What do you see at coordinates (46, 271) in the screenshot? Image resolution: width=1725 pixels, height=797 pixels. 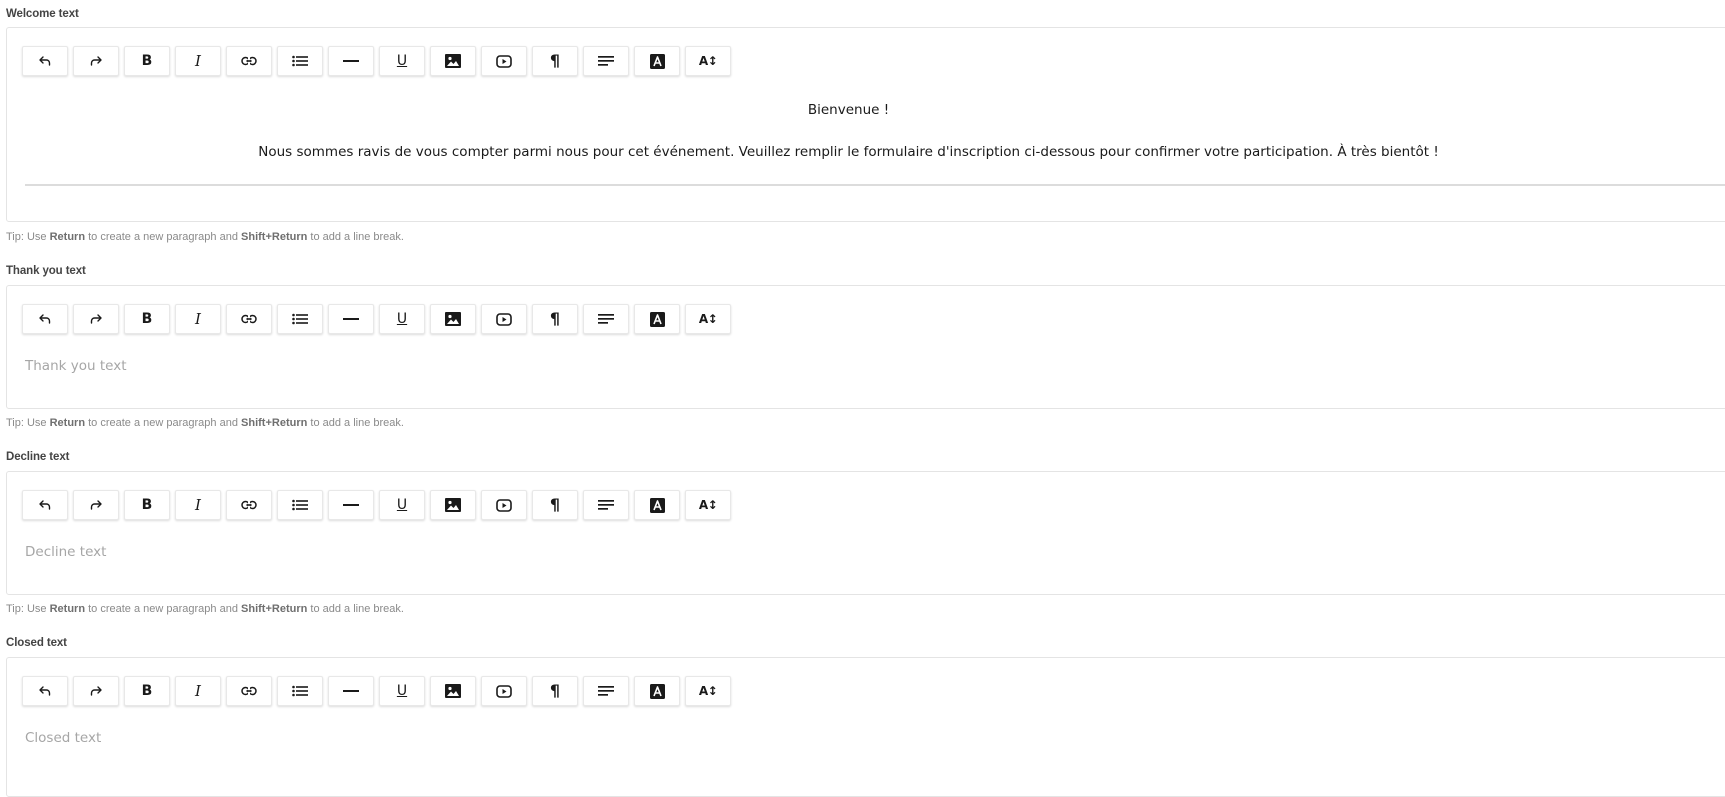 I see `thank-you-text-label: Thank you text` at bounding box center [46, 271].